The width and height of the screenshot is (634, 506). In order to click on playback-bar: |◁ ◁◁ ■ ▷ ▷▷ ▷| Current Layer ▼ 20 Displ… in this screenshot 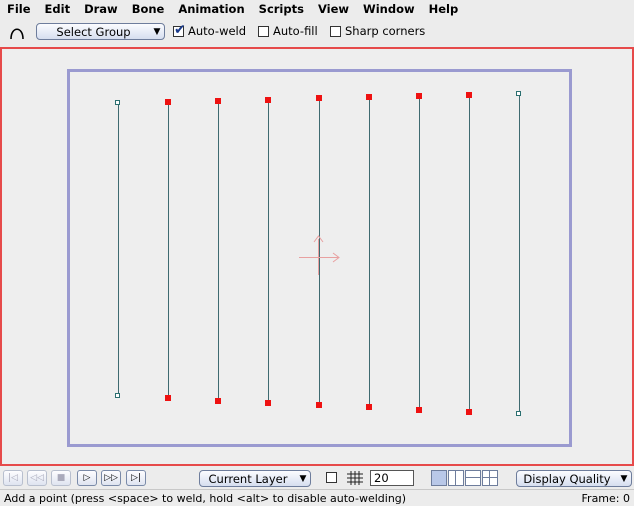, I will do `click(317, 478)`.